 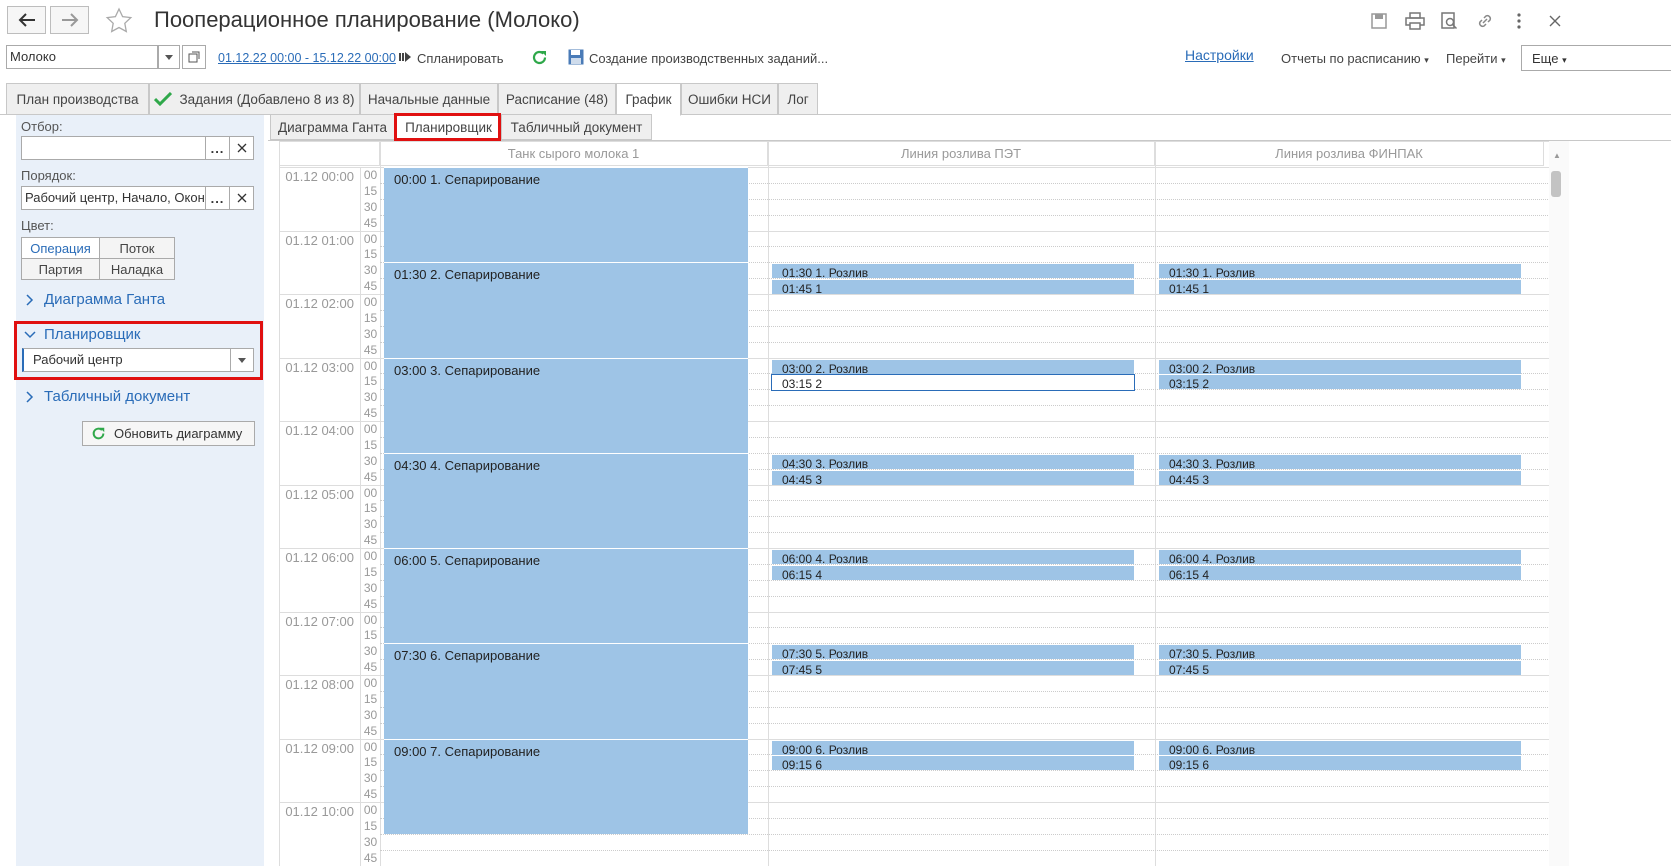 What do you see at coordinates (26, 20) in the screenshot?
I see `back-button` at bounding box center [26, 20].